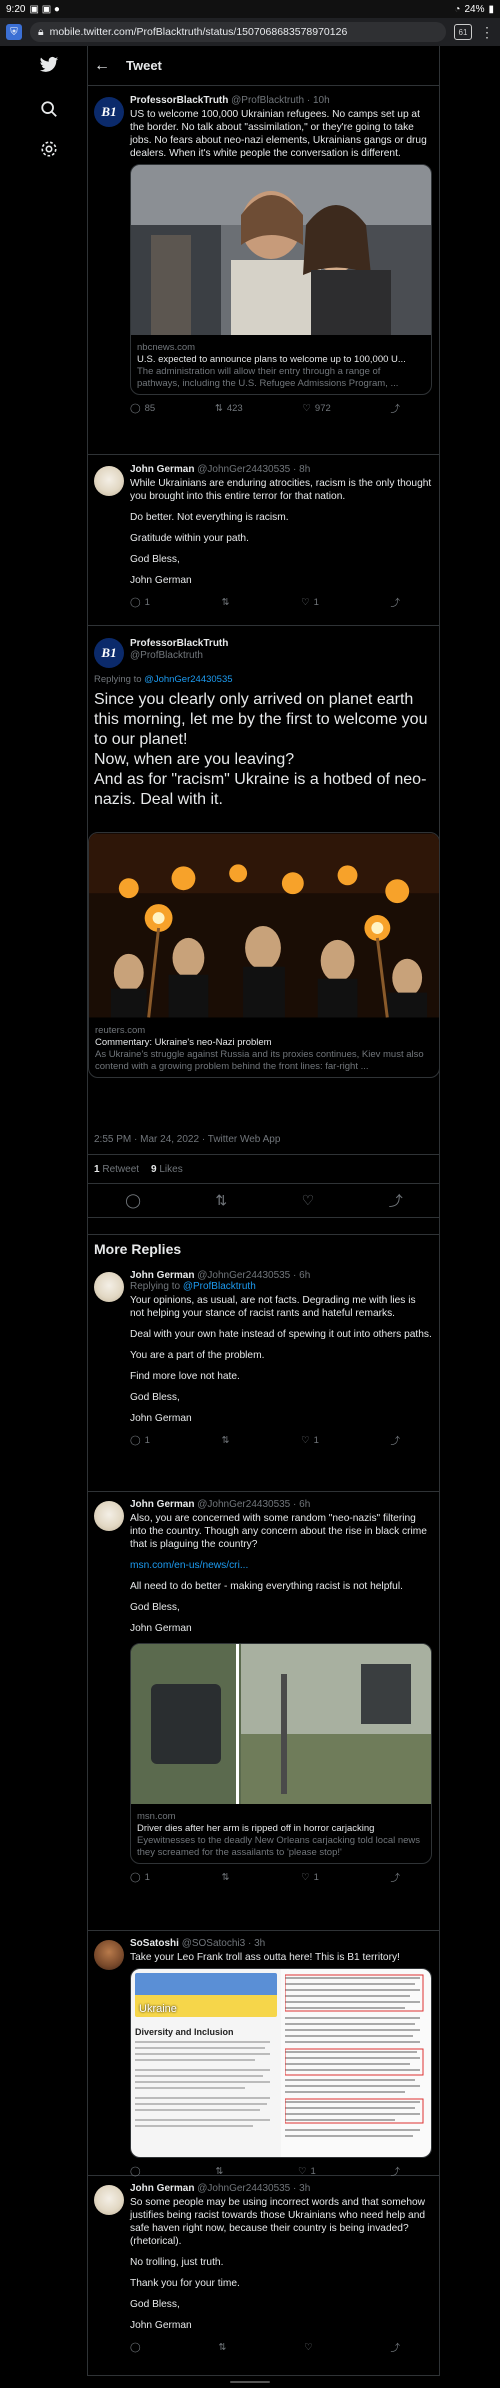 The height and width of the screenshot is (2388, 500). What do you see at coordinates (49, 149) in the screenshot?
I see `settings-gear-icon` at bounding box center [49, 149].